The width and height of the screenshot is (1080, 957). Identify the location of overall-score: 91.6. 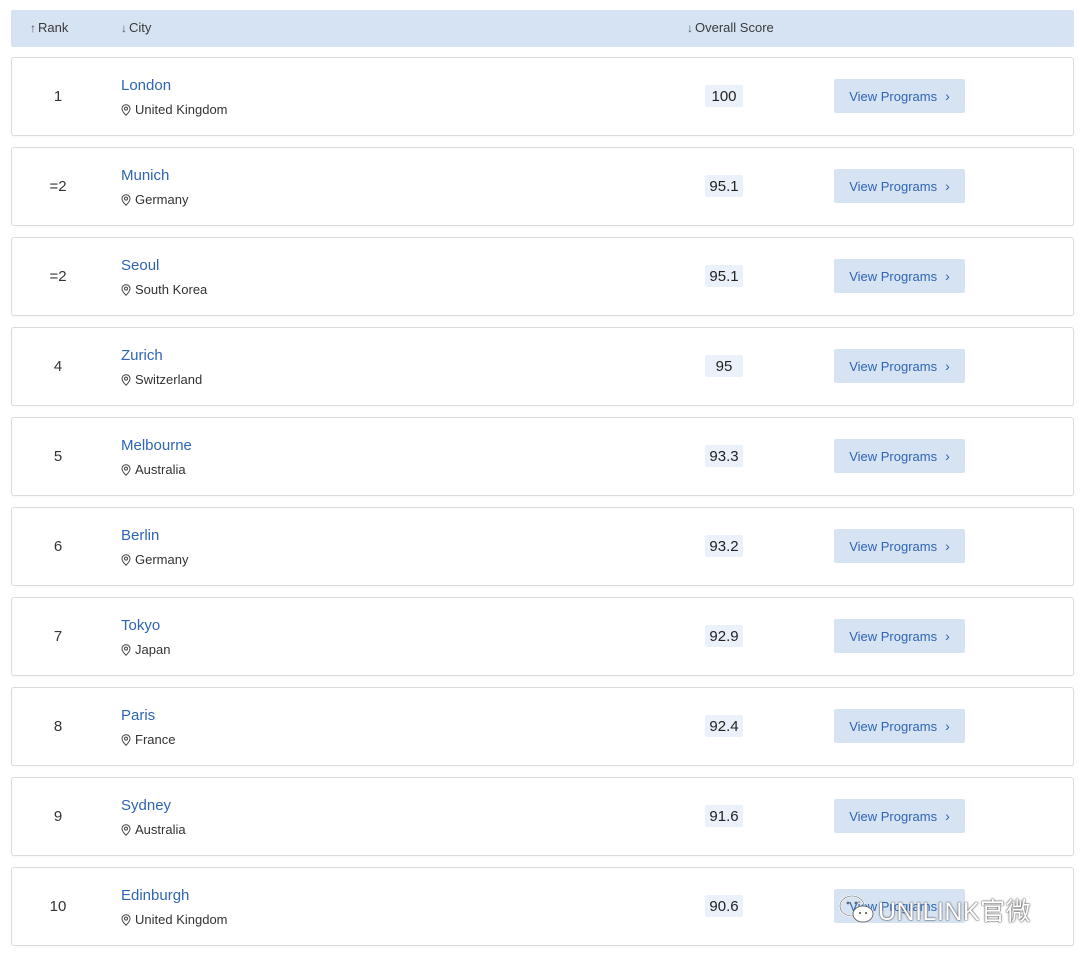
(724, 816).